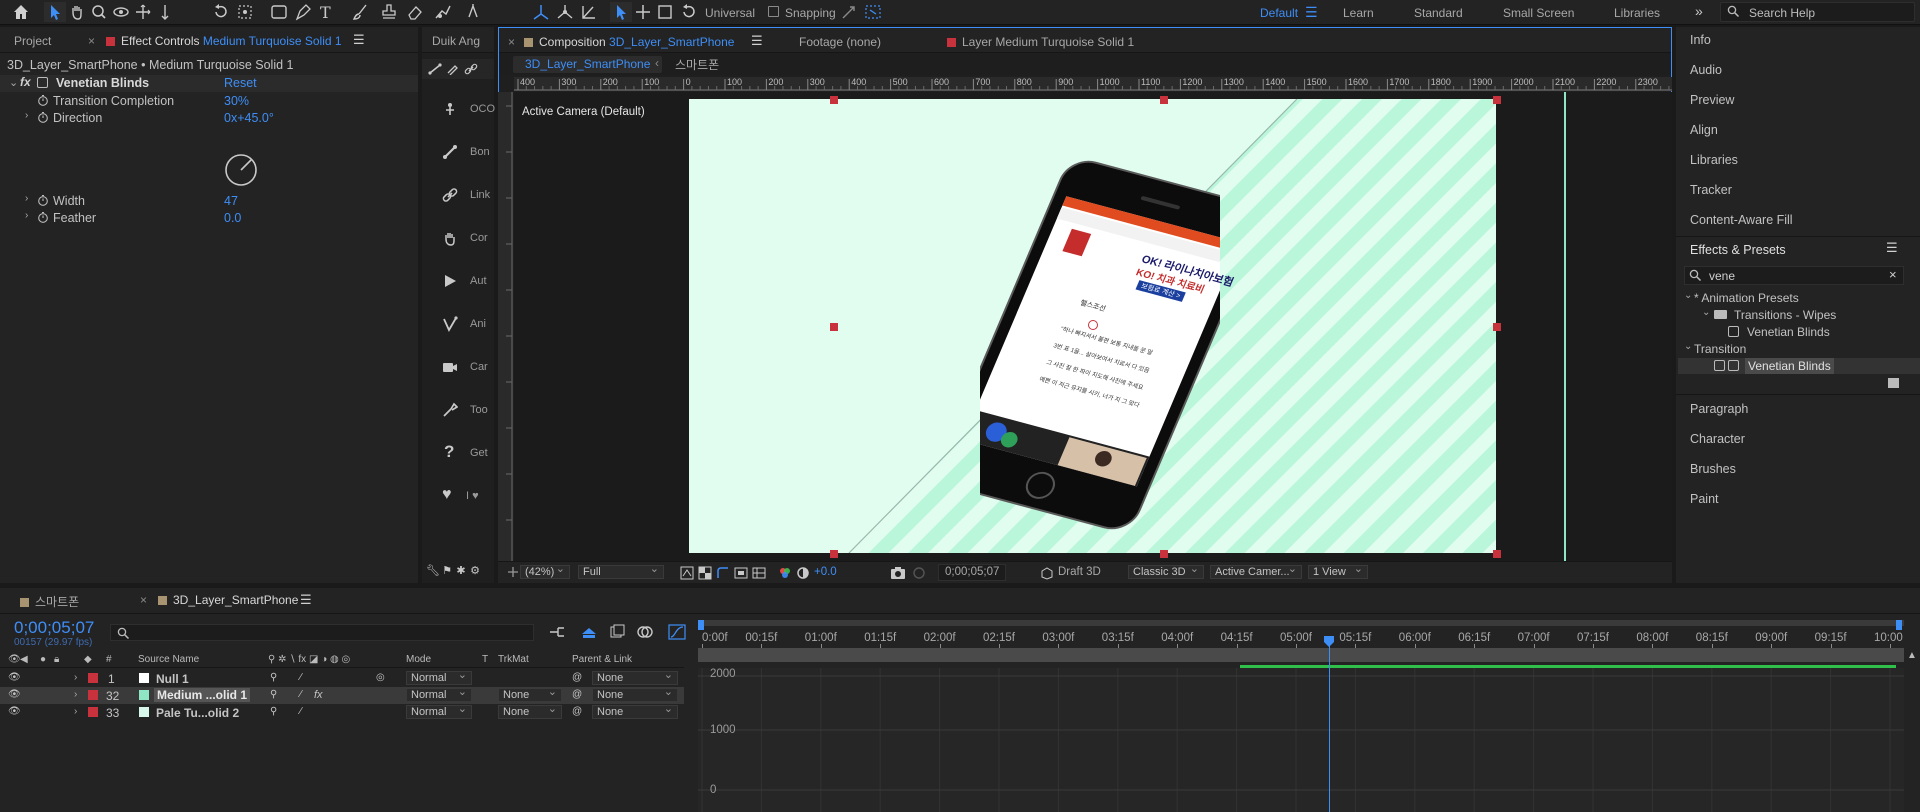 Image resolution: width=1920 pixels, height=812 pixels. I want to click on video-toggle-icon: 👁︎, so click(14, 659).